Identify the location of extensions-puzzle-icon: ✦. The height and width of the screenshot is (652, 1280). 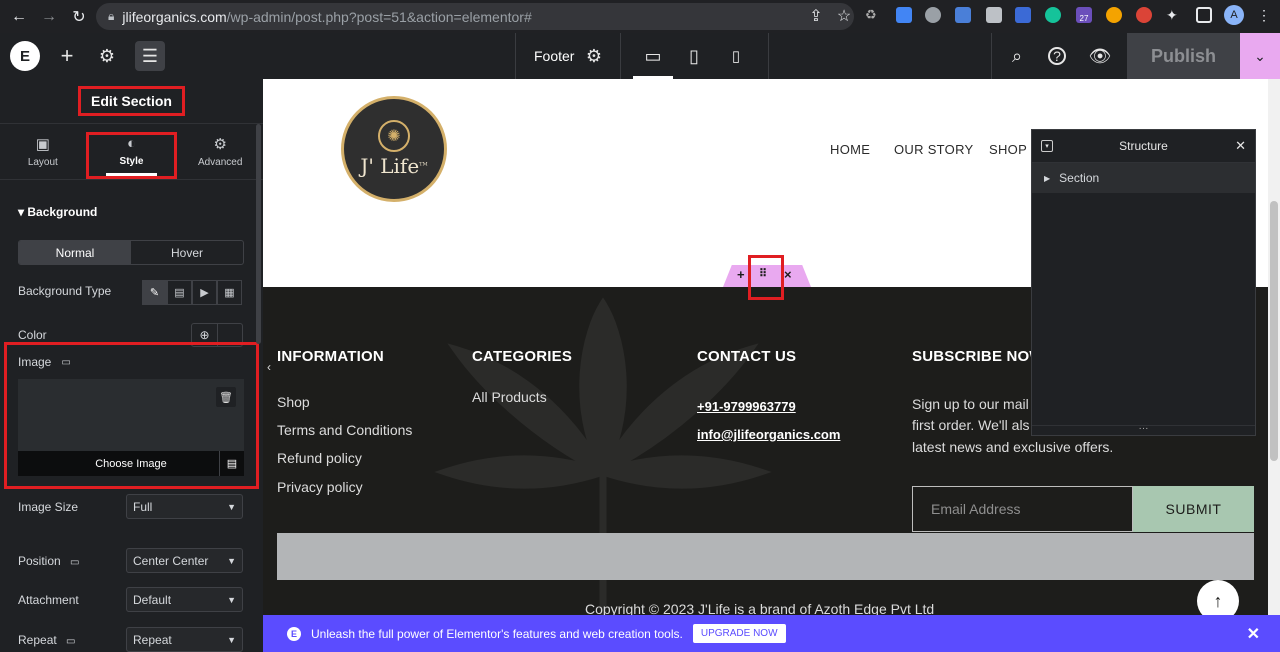
(1174, 15).